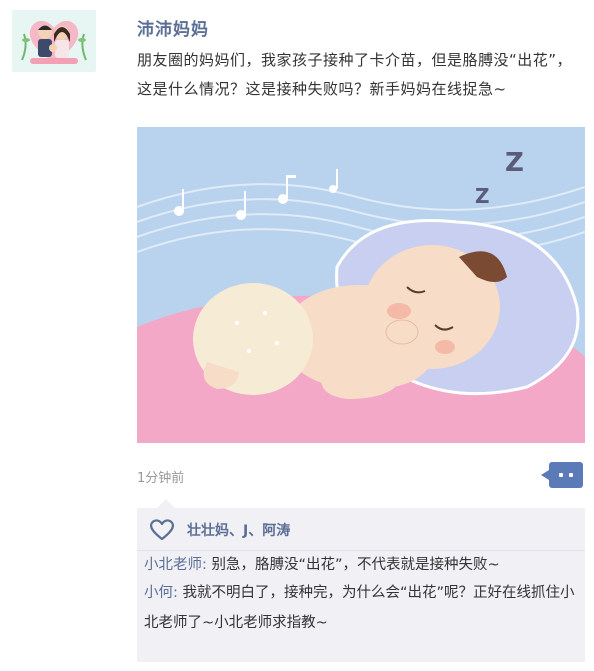 The image size is (594, 671). I want to click on comment-author: 小北老师:, so click(175, 565).